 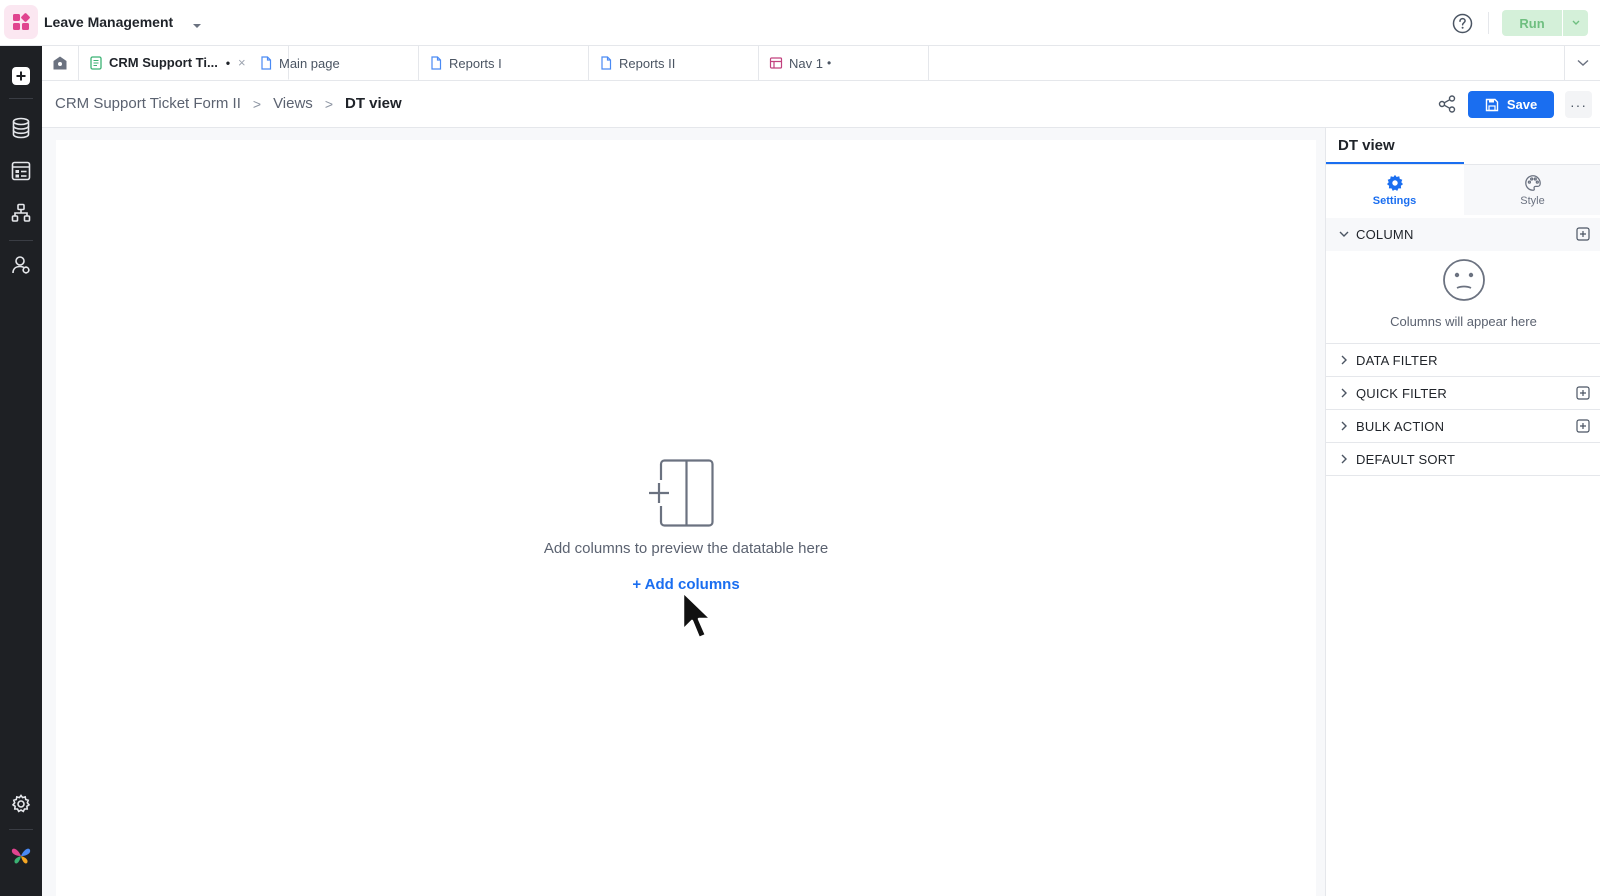 I want to click on add-quick-filter-icon, so click(x=1583, y=393).